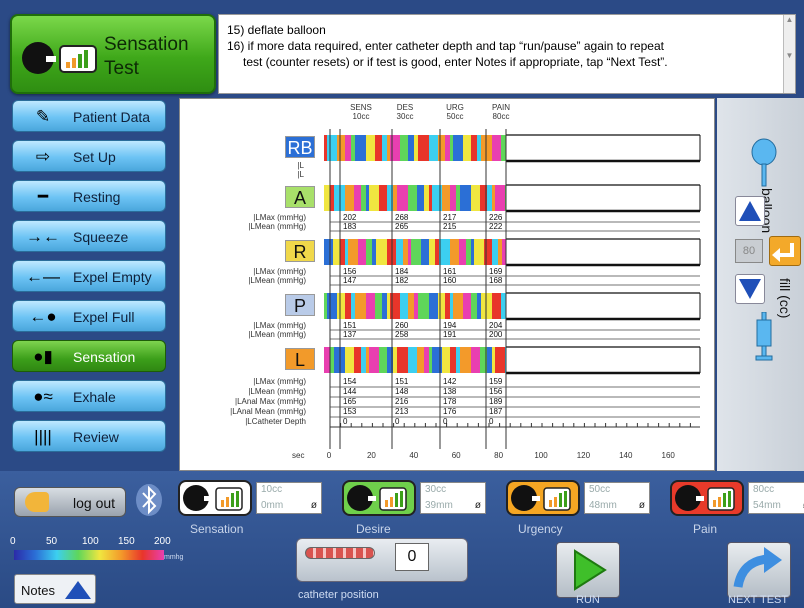 The width and height of the screenshot is (804, 608). Describe the element at coordinates (279, 217) in the screenshot. I see `stat-label: |LMax (mmHg)` at that location.